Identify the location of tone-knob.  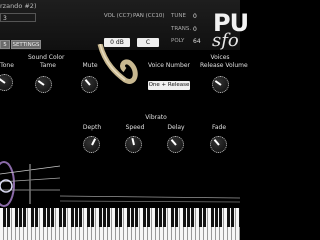
(6, 82).